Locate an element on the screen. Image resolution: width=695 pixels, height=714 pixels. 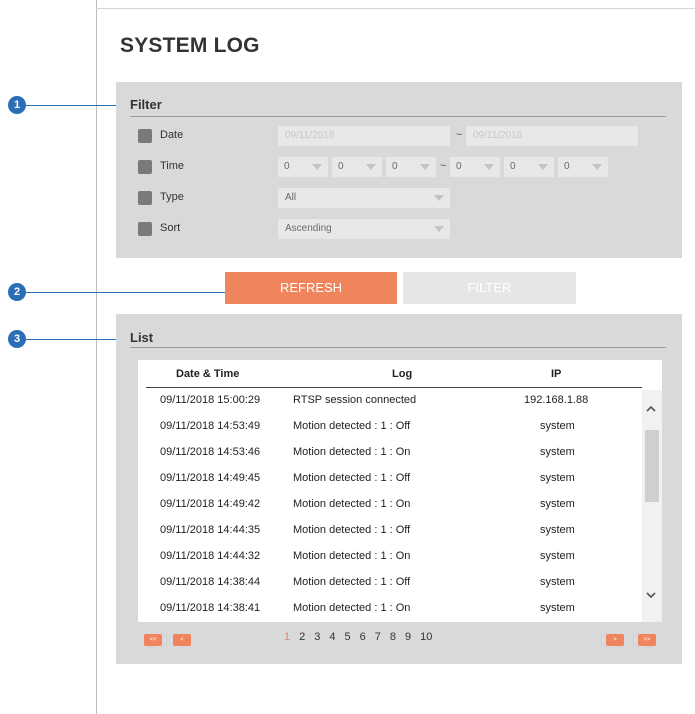
time-from-hour-select: 0 is located at coordinates (303, 167).